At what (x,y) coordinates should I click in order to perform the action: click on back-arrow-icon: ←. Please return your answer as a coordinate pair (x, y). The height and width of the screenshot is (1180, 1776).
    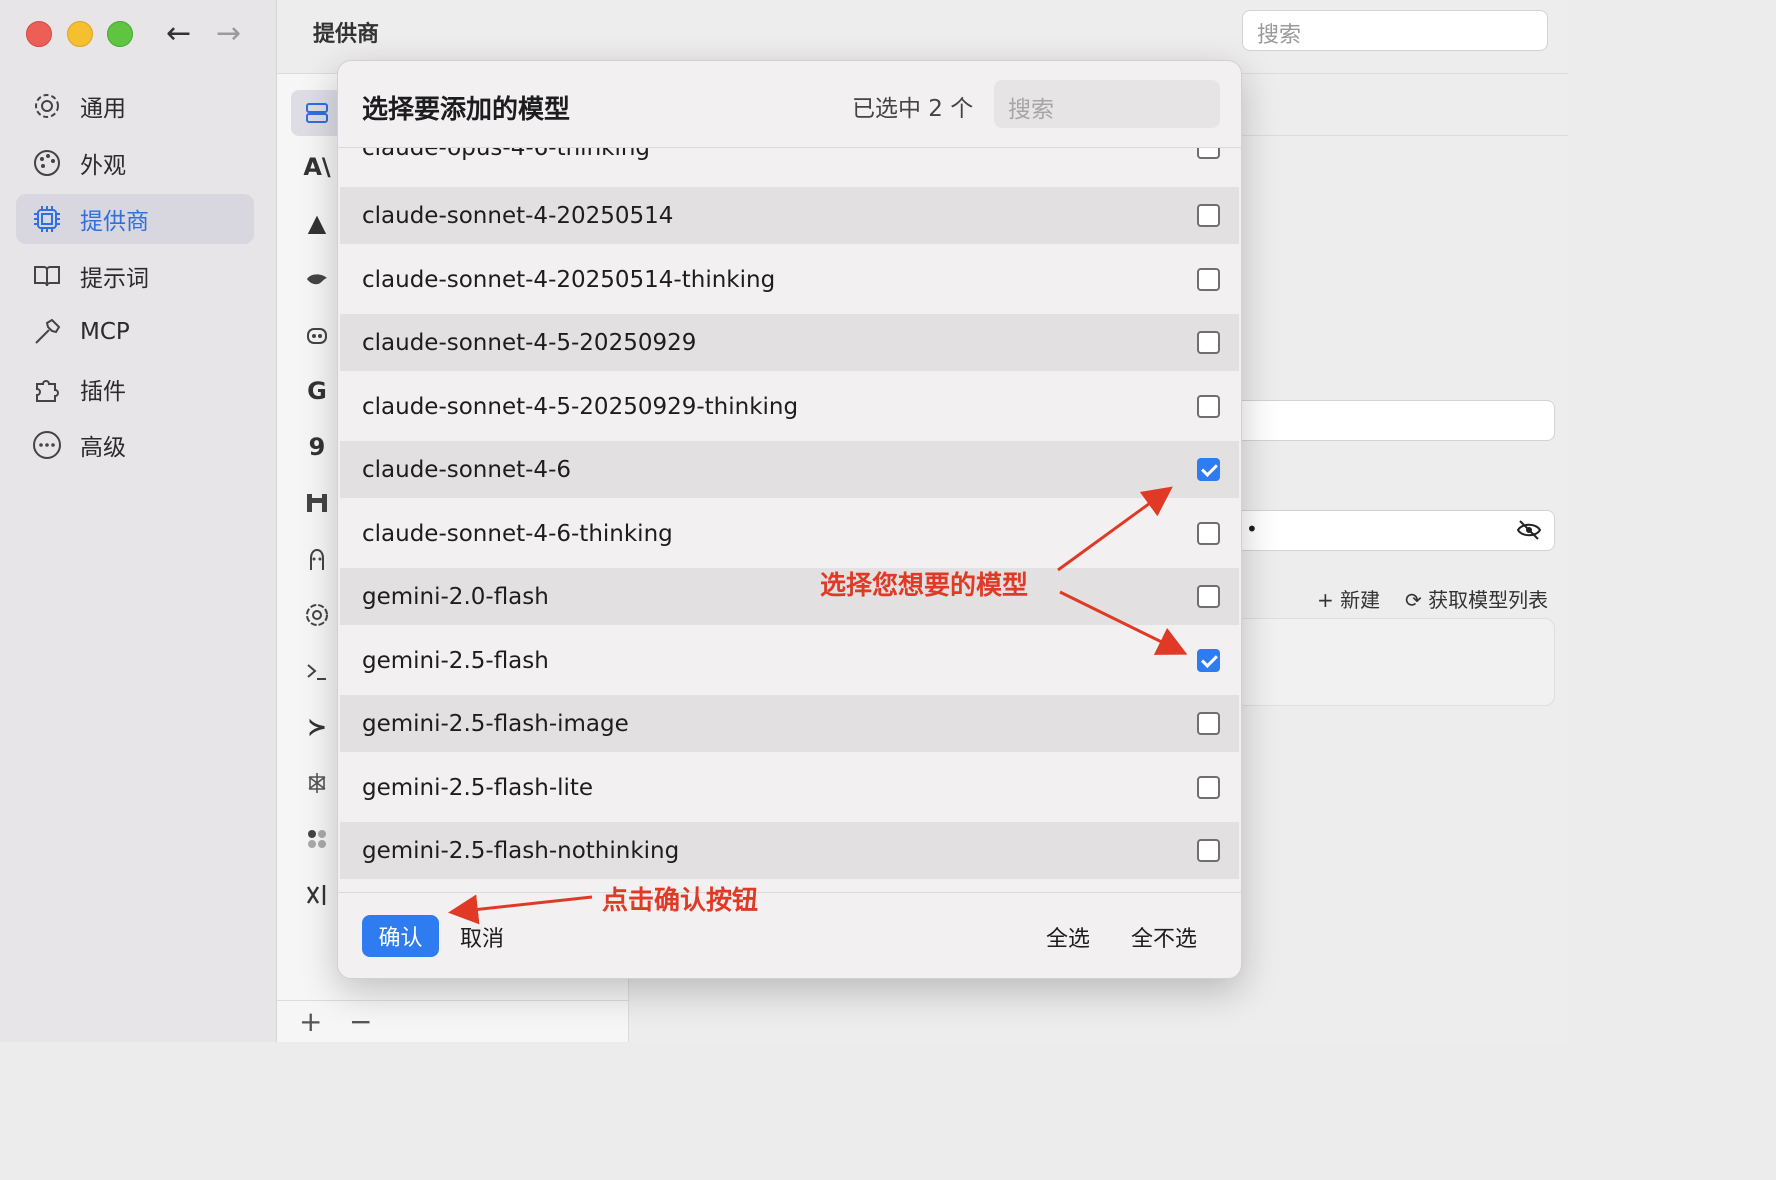
    Looking at the image, I should click on (178, 34).